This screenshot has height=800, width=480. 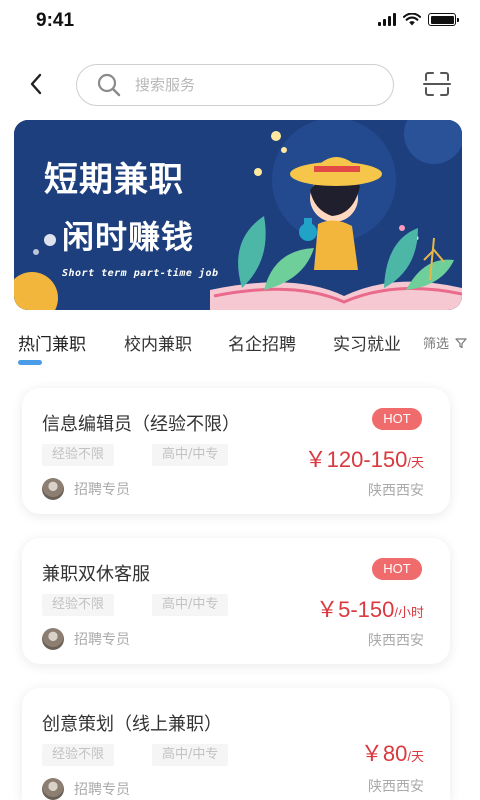 I want to click on job-card: 创意策划（线上兼职） 经验不限 高中/中专 ￥80/天 招聘专员 陕西西安, so click(x=236, y=744).